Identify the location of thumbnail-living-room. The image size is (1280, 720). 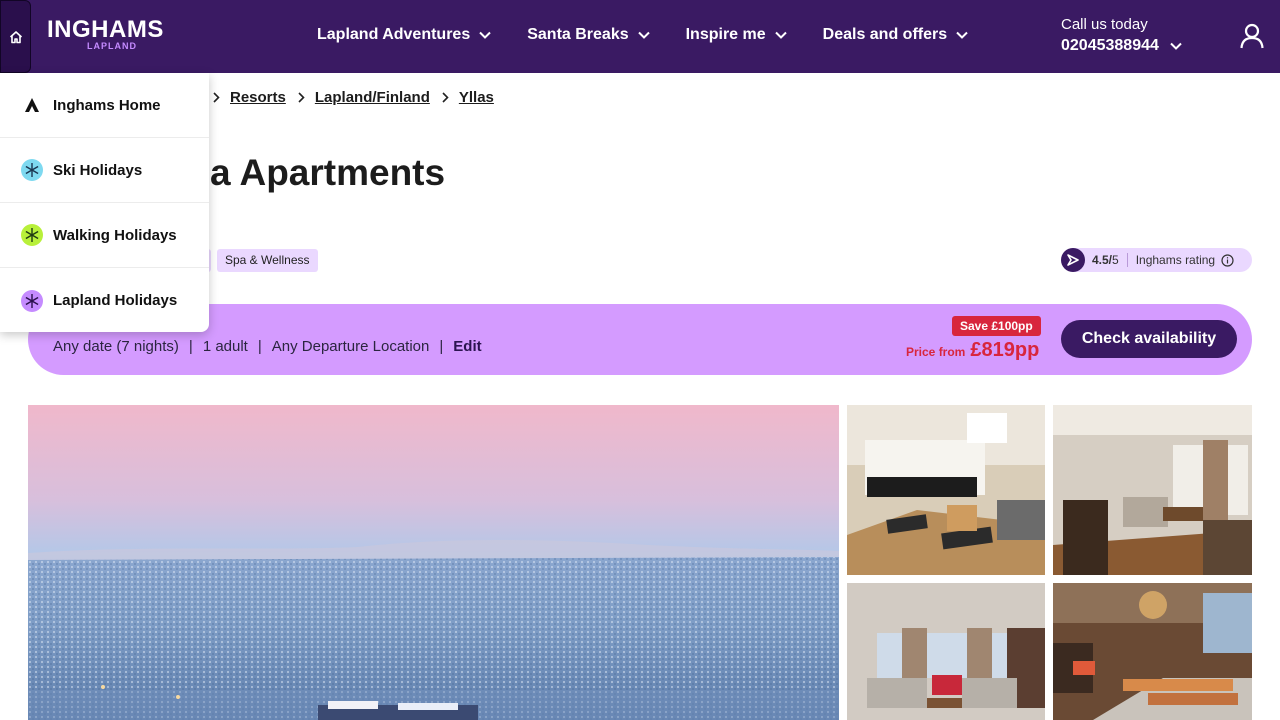
(1152, 490).